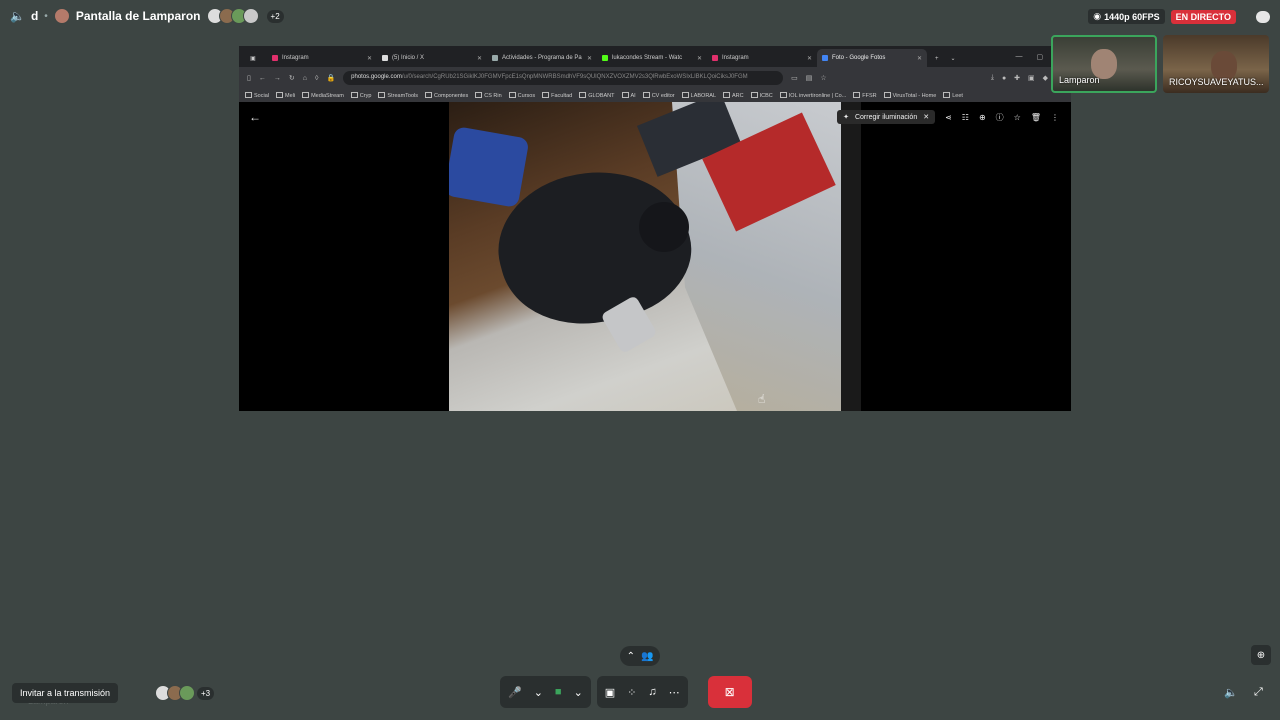 This screenshot has height=720, width=1280. Describe the element at coordinates (292, 78) in the screenshot. I see `reload-icon: ↻` at that location.